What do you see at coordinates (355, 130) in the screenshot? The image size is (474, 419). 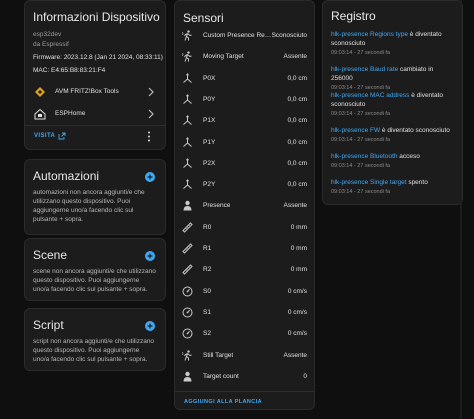 I see `log-entity-link: hlk-presence FW` at bounding box center [355, 130].